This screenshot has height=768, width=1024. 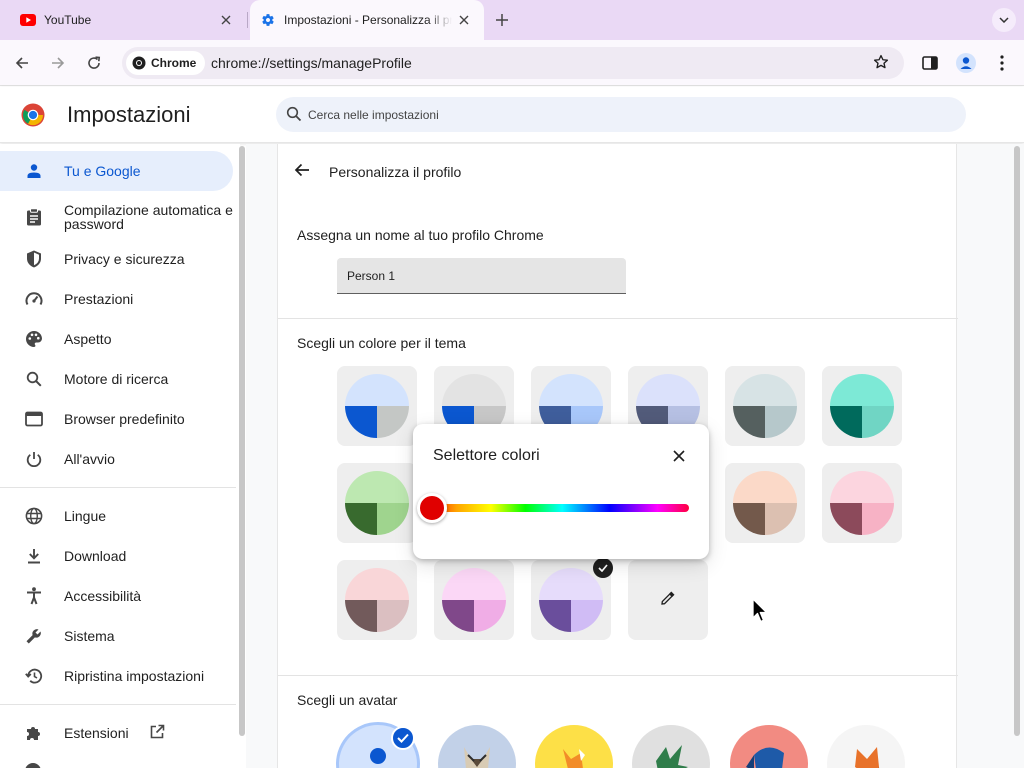 I want to click on sidebar-item-performance: Prestazioni, so click(x=116, y=299).